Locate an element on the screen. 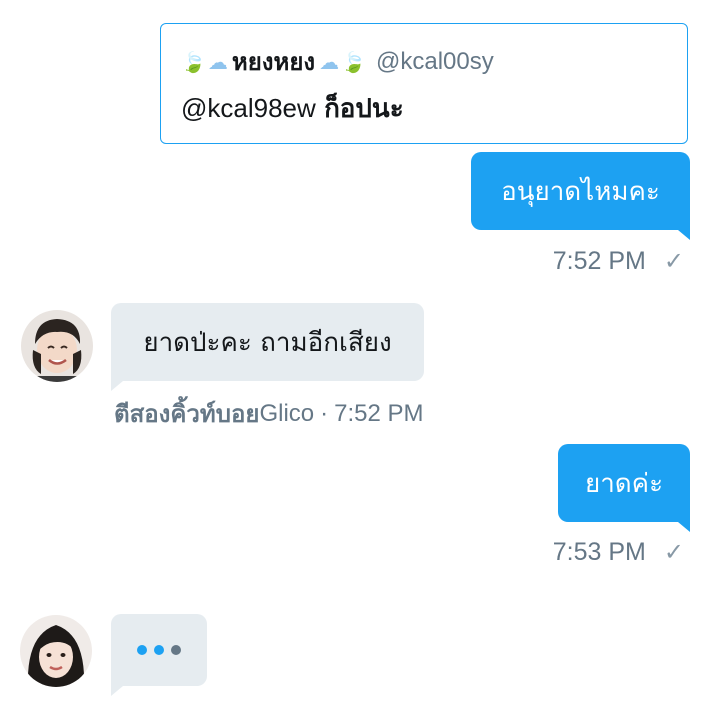 Image resolution: width=720 pixels, height=720 pixels. quoted-tweet-text: @kcal98ew ก็อปนะ is located at coordinates (292, 108).